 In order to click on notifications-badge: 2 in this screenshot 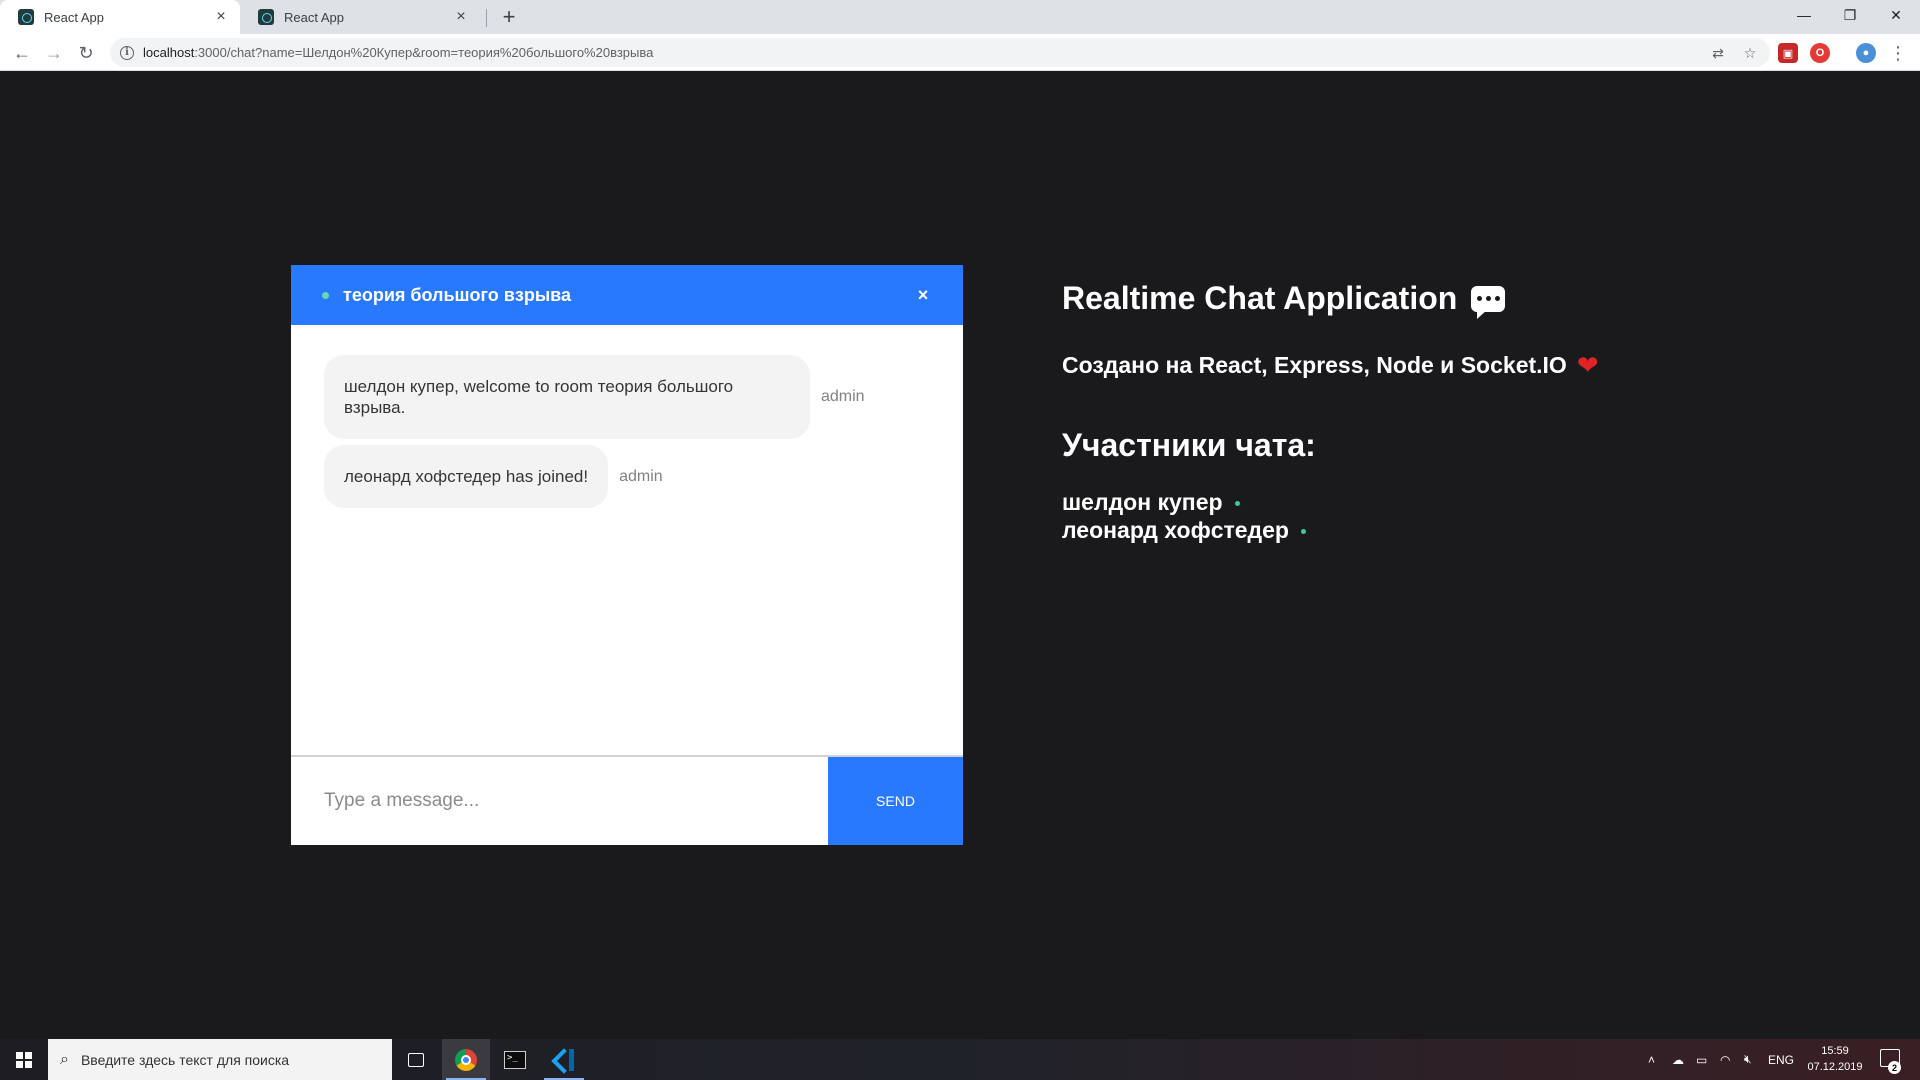, I will do `click(1894, 1067)`.